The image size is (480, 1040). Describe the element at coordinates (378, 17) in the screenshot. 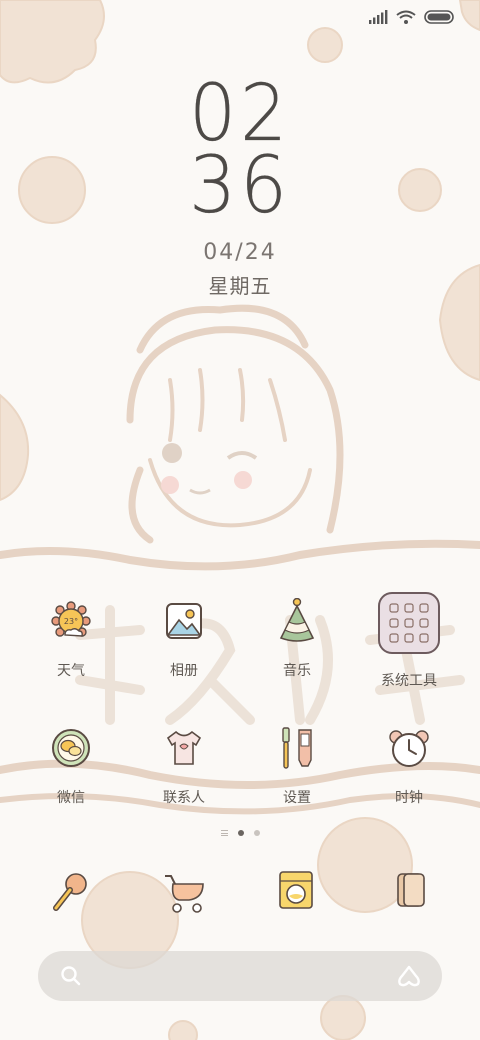

I see `signal-icon` at that location.